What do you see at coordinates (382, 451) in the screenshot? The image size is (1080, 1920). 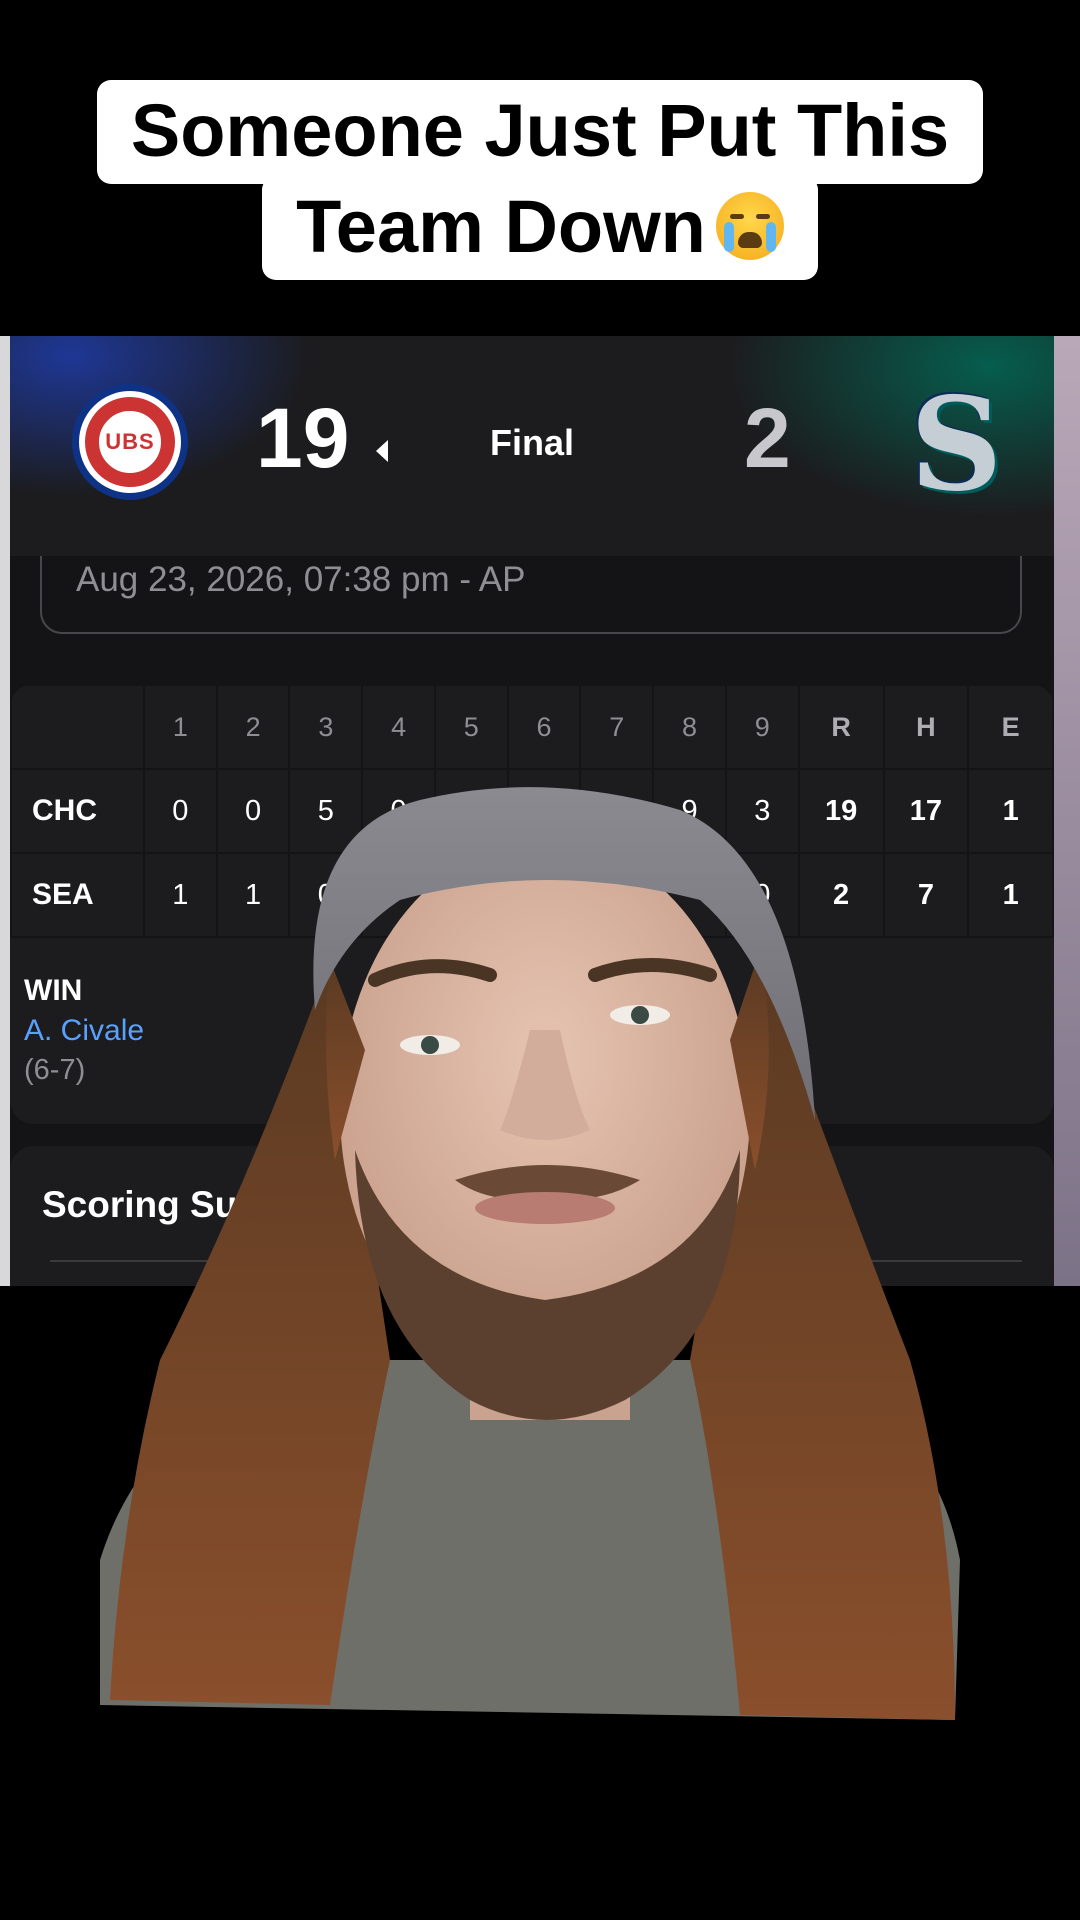 I see `winner-arrow-icon` at bounding box center [382, 451].